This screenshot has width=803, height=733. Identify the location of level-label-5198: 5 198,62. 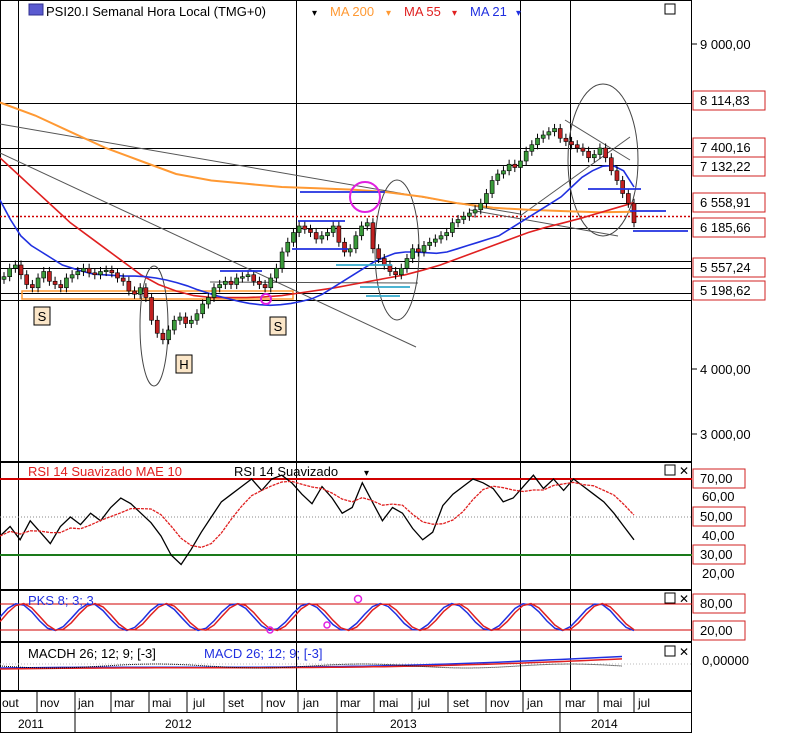
(729, 290).